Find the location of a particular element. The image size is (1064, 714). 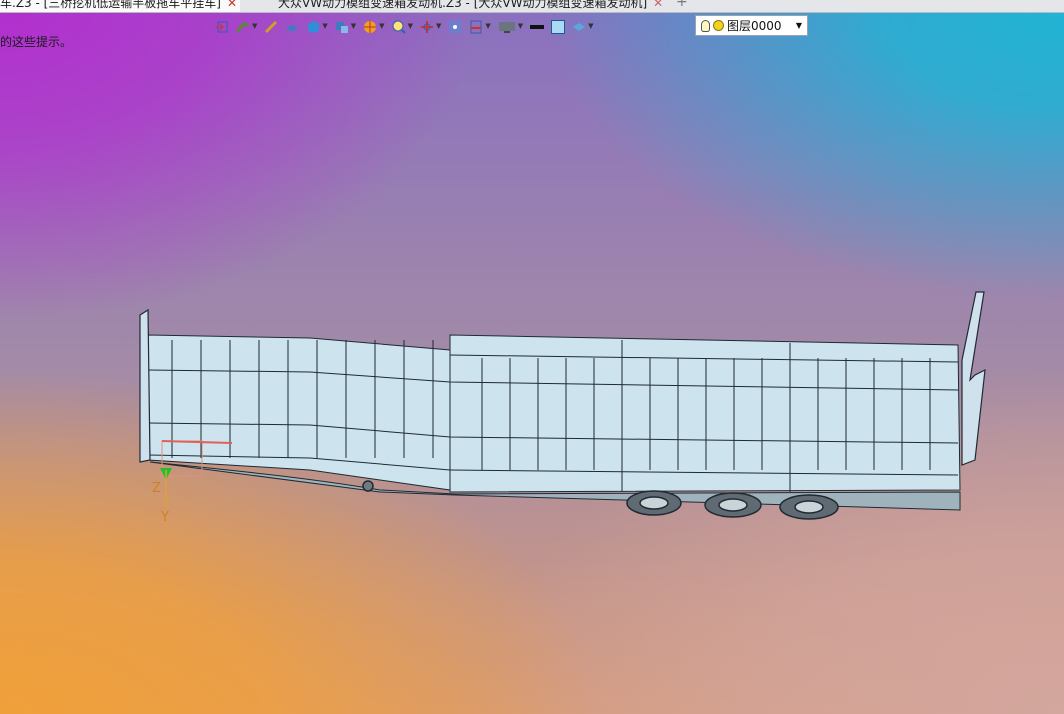

section-icon is located at coordinates (476, 26).